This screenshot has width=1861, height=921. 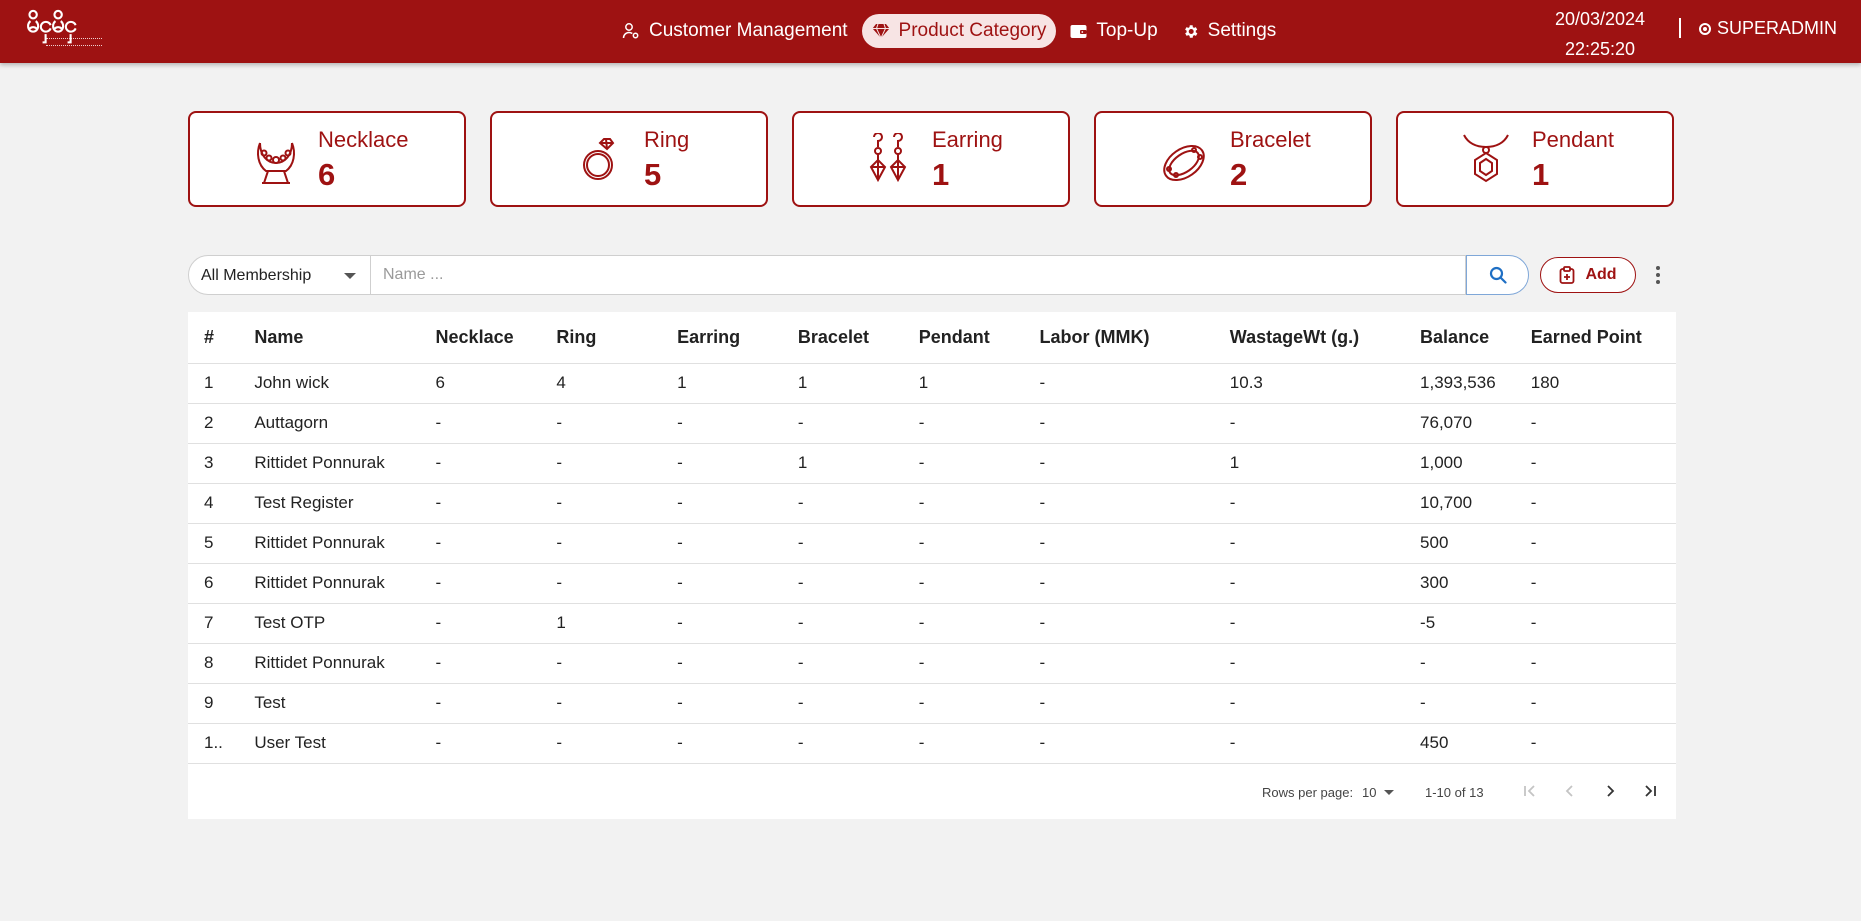 What do you see at coordinates (213, 583) in the screenshot?
I see `table-cell: 6` at bounding box center [213, 583].